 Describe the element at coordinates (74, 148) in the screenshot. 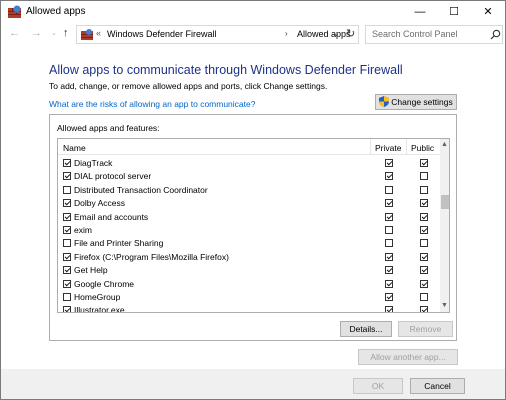

I see `column-header-name: Name` at that location.